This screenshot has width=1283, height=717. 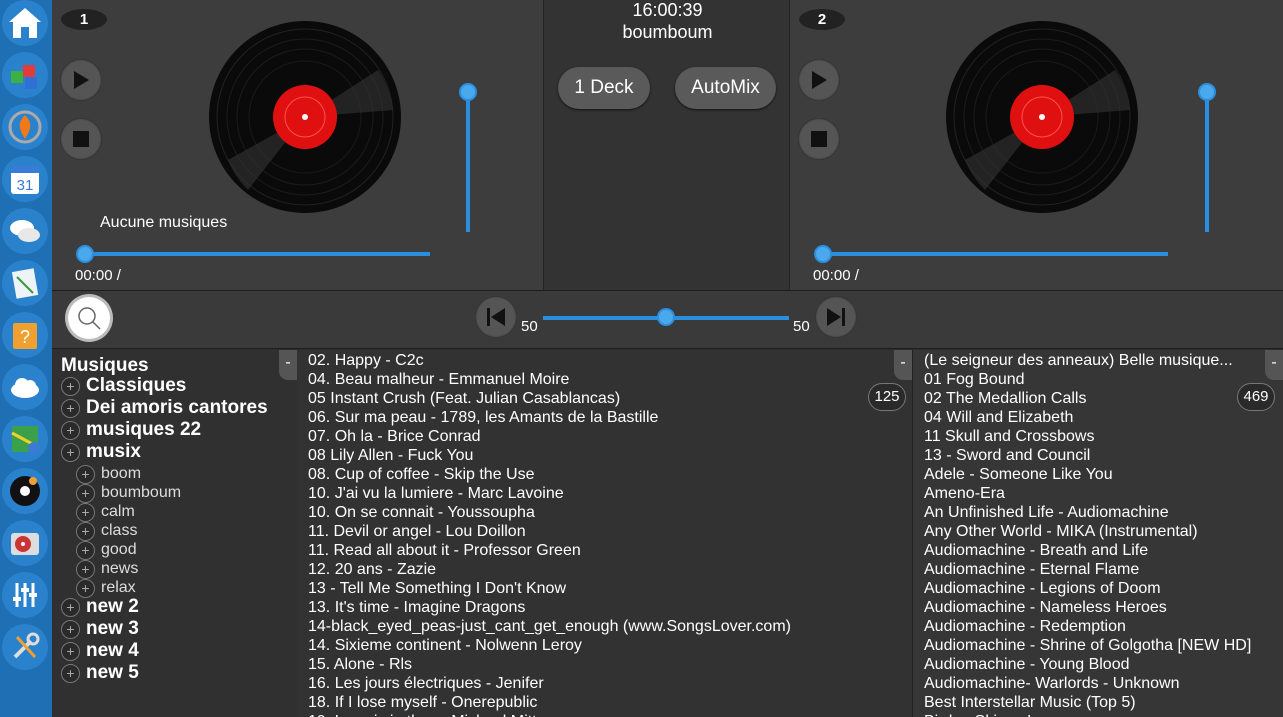 What do you see at coordinates (438, 380) in the screenshot?
I see `song-item: 04. Beau malheur - Emmanuel Moire` at bounding box center [438, 380].